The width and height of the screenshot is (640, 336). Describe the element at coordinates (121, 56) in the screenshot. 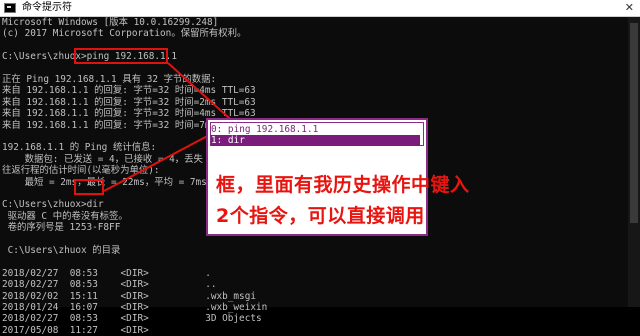

I see `ping-command-highlight` at that location.